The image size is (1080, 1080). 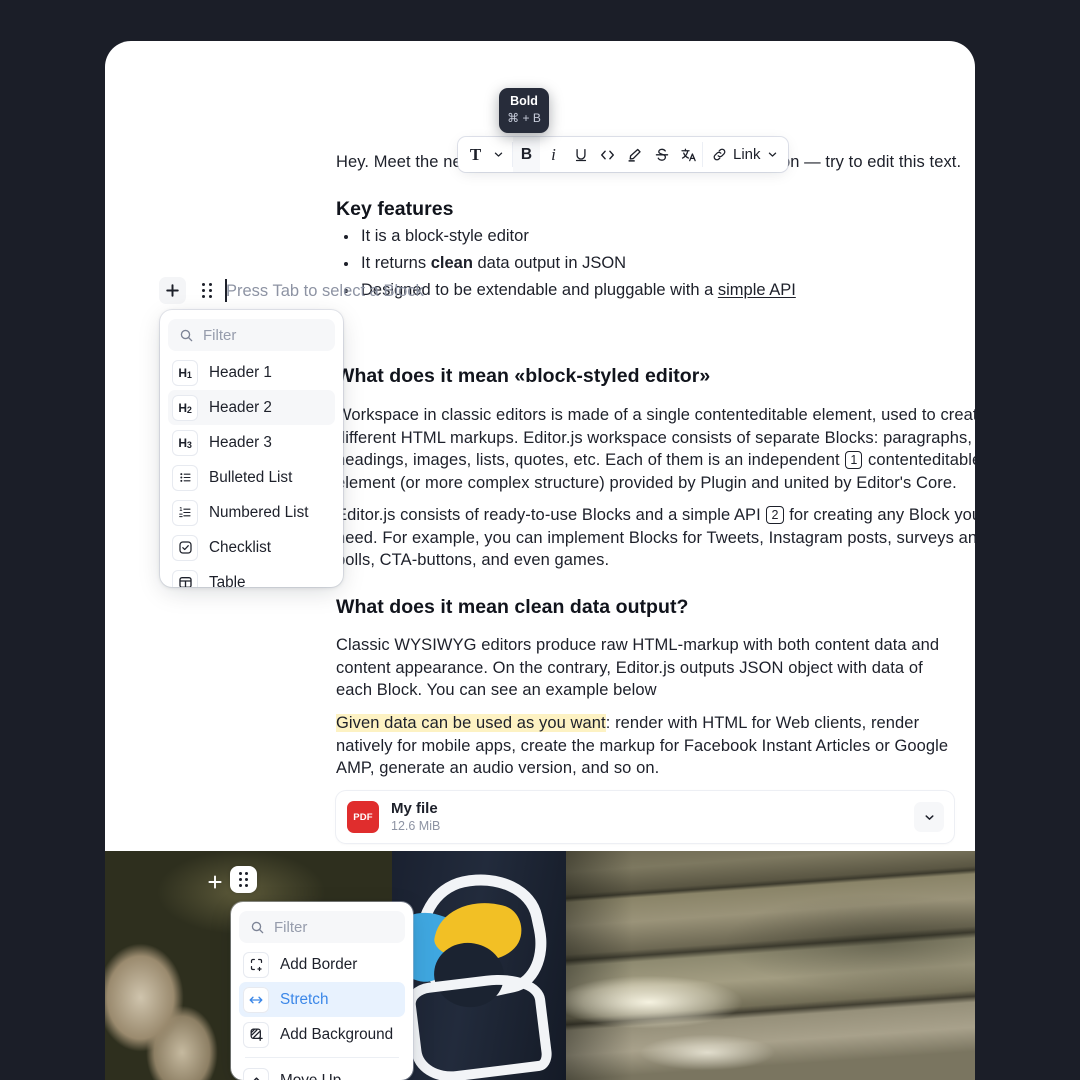 I want to click on line: polls, CTA-buttons, and even games., so click(x=473, y=560).